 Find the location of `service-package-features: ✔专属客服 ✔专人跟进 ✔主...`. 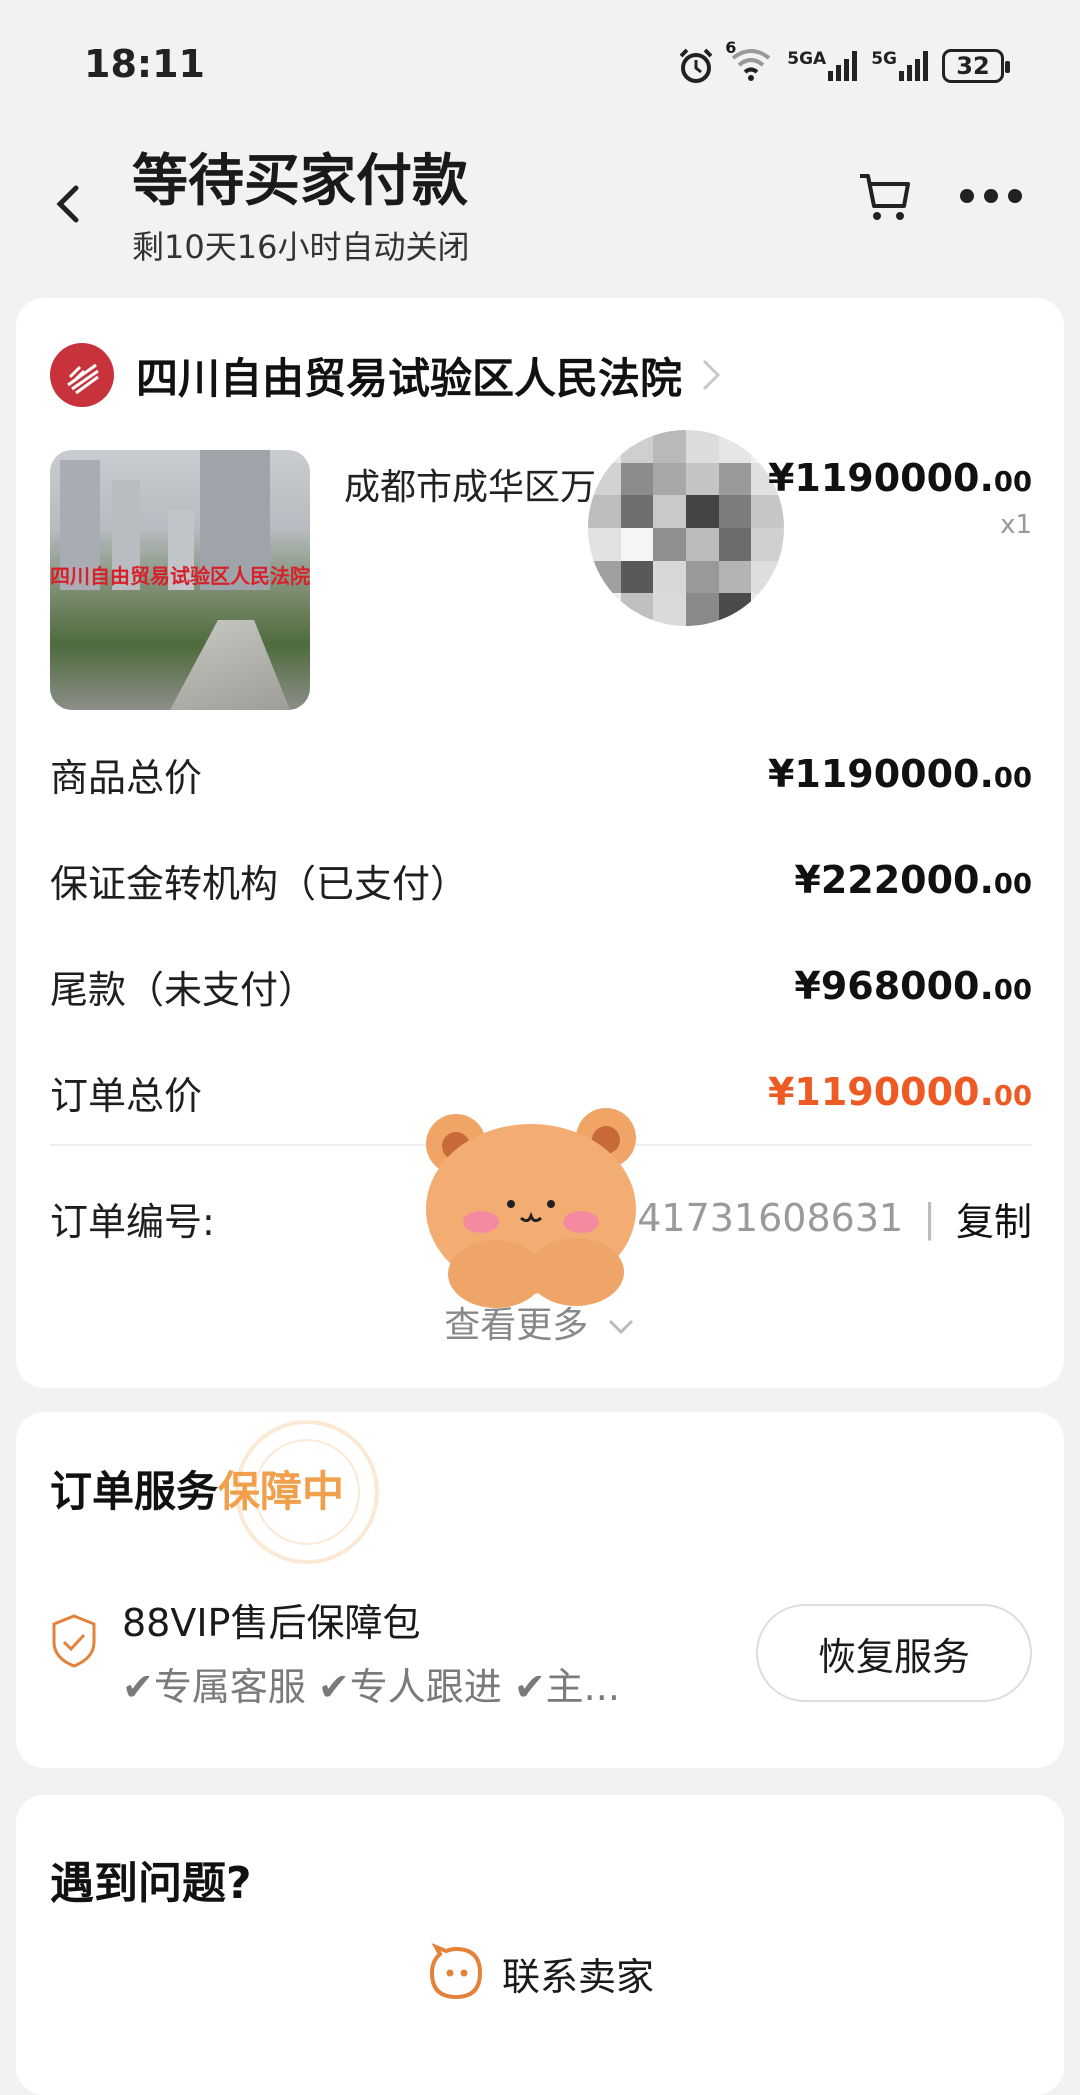

service-package-features: ✔专属客服 ✔专人跟进 ✔主... is located at coordinates (371, 1687).